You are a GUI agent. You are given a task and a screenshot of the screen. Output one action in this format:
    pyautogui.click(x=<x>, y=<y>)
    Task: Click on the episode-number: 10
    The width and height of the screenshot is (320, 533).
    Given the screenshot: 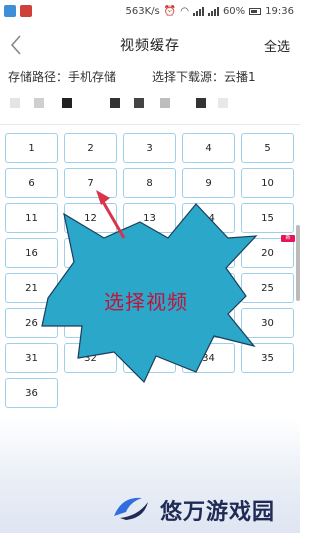 What is the action you would take?
    pyautogui.click(x=267, y=183)
    